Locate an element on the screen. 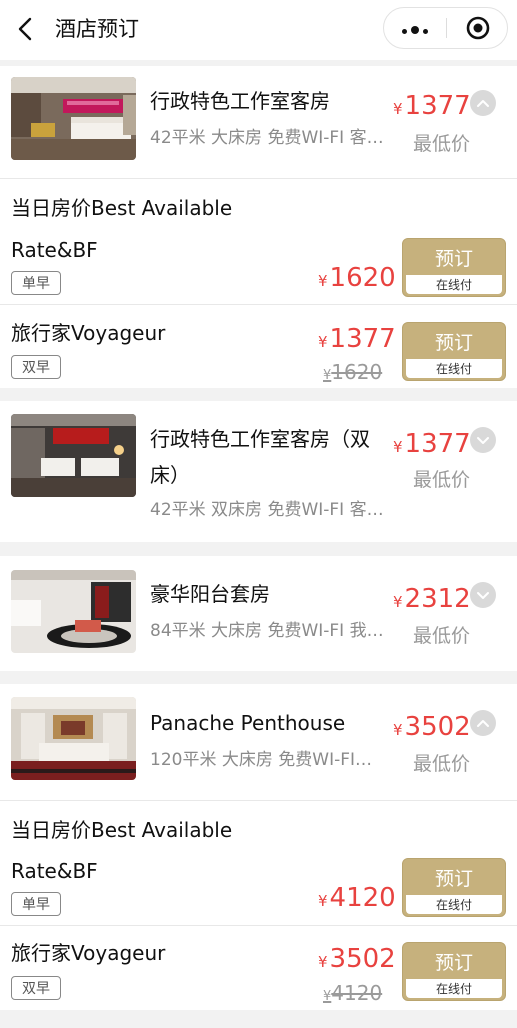 The width and height of the screenshot is (517, 1028). room-lowest-price: ¥2312 is located at coordinates (432, 599).